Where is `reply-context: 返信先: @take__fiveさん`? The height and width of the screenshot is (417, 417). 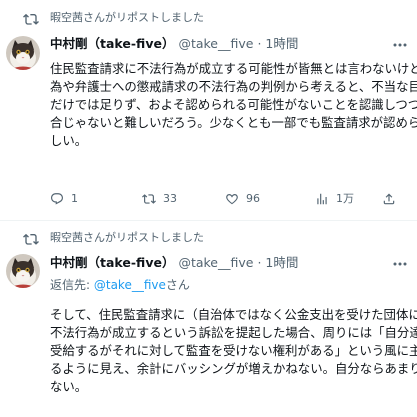 reply-context: 返信先: @take__fiveさん is located at coordinates (120, 285).